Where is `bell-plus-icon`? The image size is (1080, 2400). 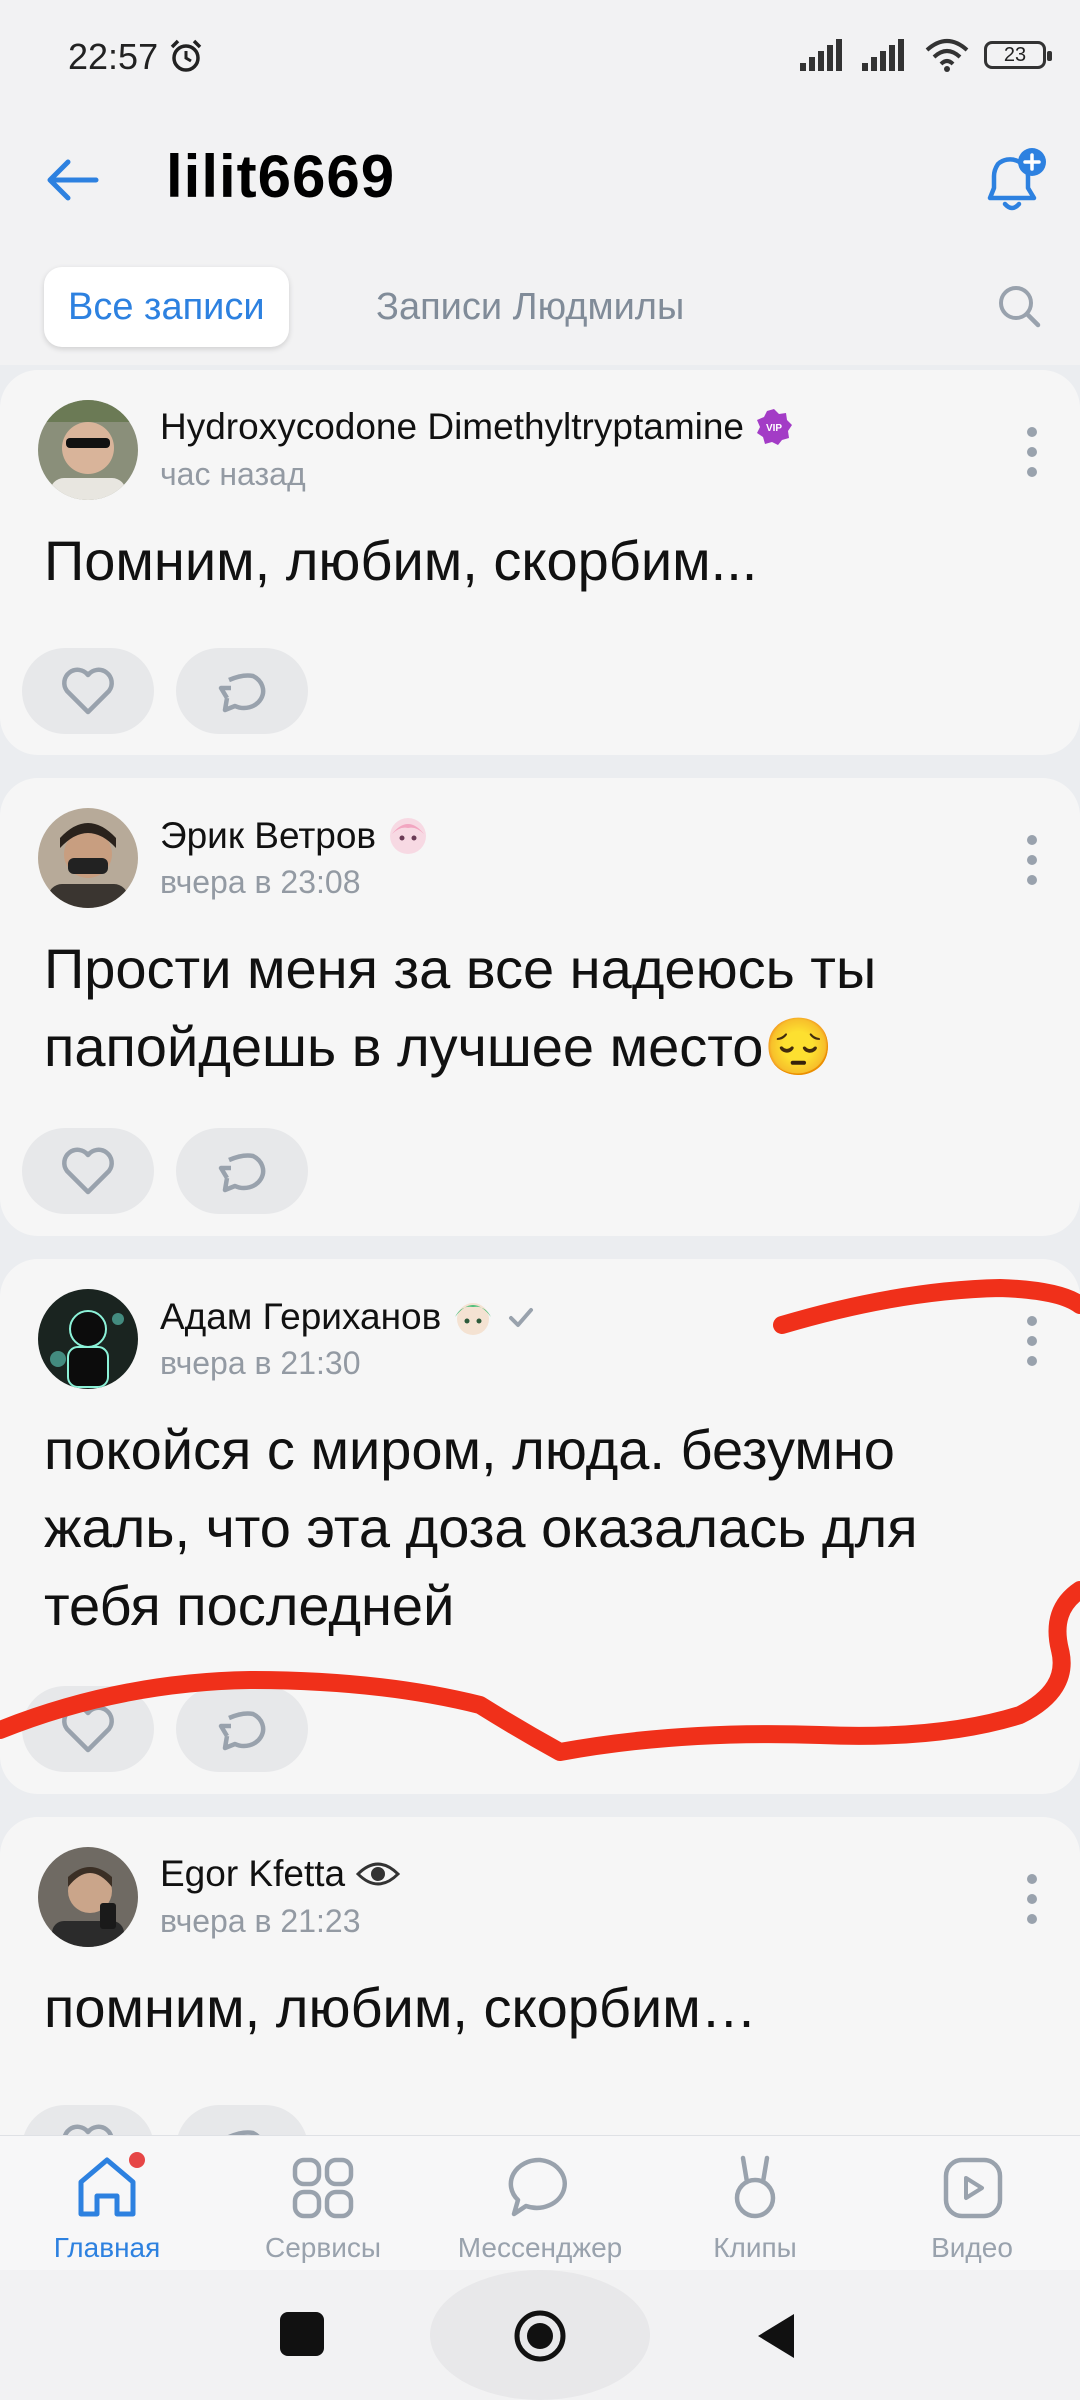
bell-plus-icon is located at coordinates (1016, 179).